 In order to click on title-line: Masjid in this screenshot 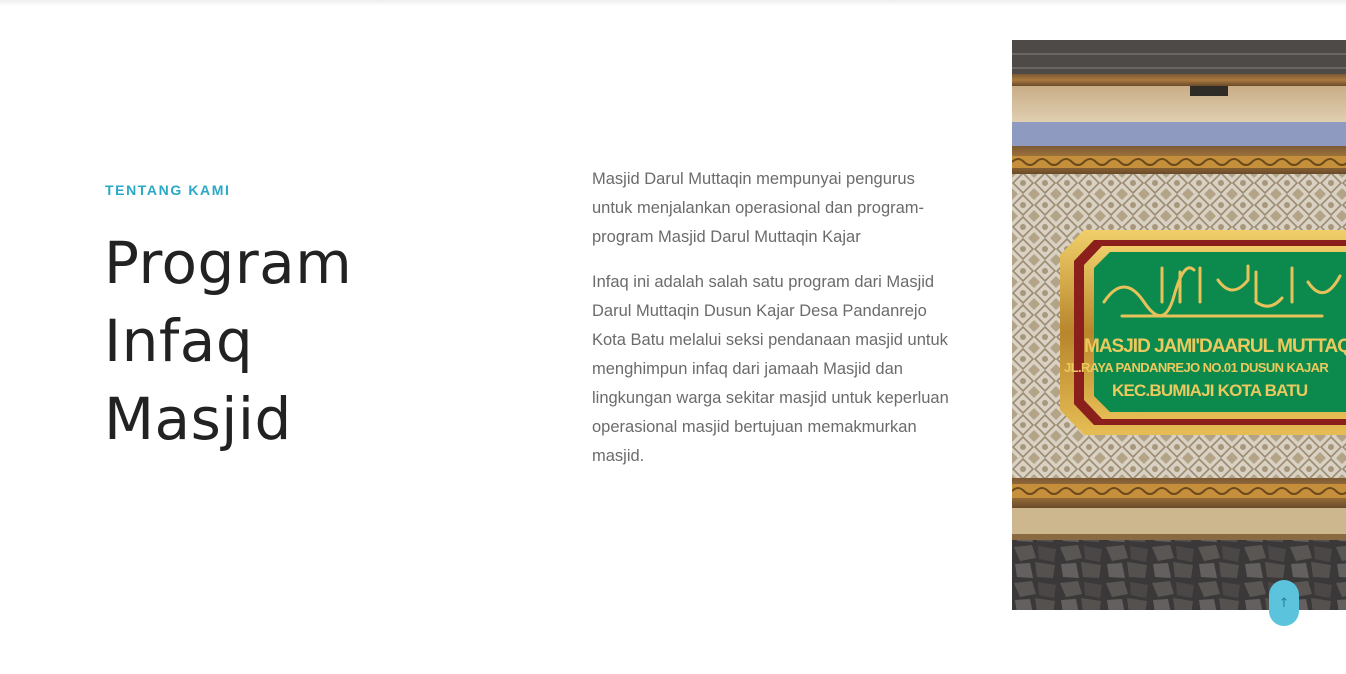, I will do `click(198, 419)`.